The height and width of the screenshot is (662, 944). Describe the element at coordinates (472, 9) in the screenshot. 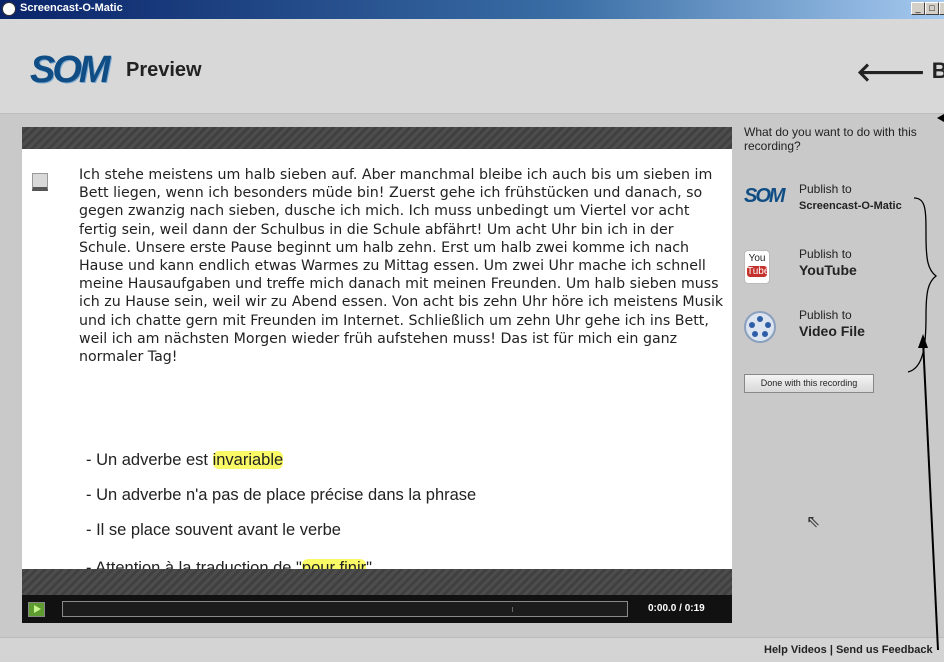

I see `window-title-bar: Screencast-O-Matic _ □ x` at that location.